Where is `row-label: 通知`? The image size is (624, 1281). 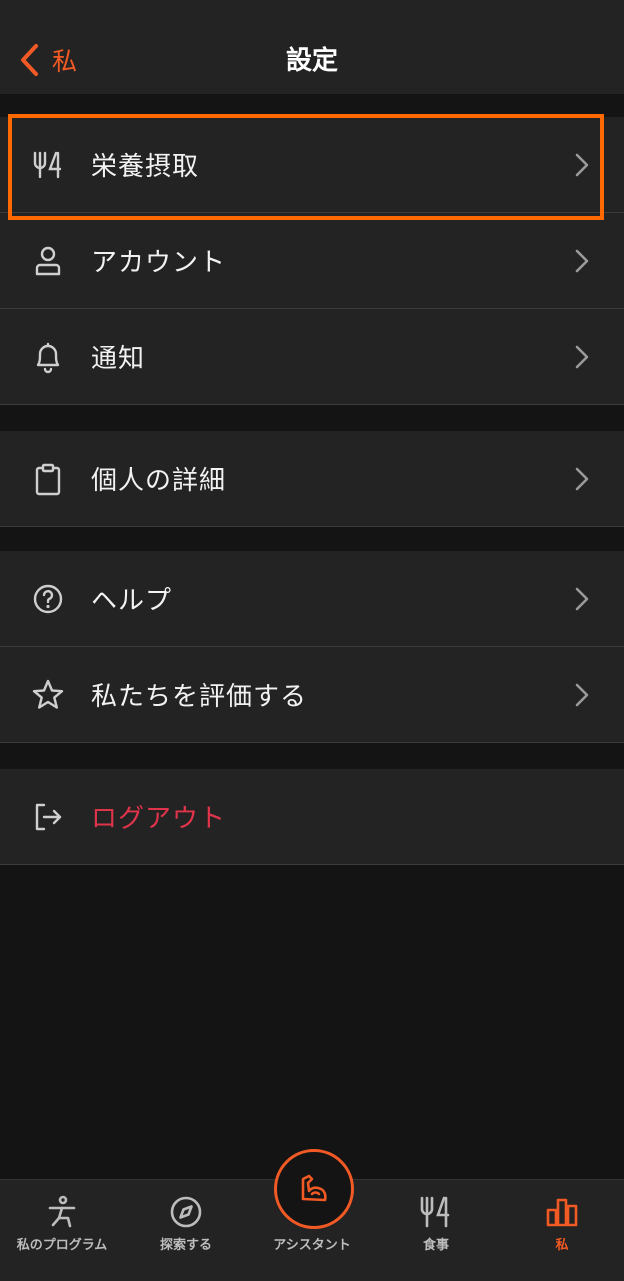
row-label: 通知 is located at coordinates (118, 358).